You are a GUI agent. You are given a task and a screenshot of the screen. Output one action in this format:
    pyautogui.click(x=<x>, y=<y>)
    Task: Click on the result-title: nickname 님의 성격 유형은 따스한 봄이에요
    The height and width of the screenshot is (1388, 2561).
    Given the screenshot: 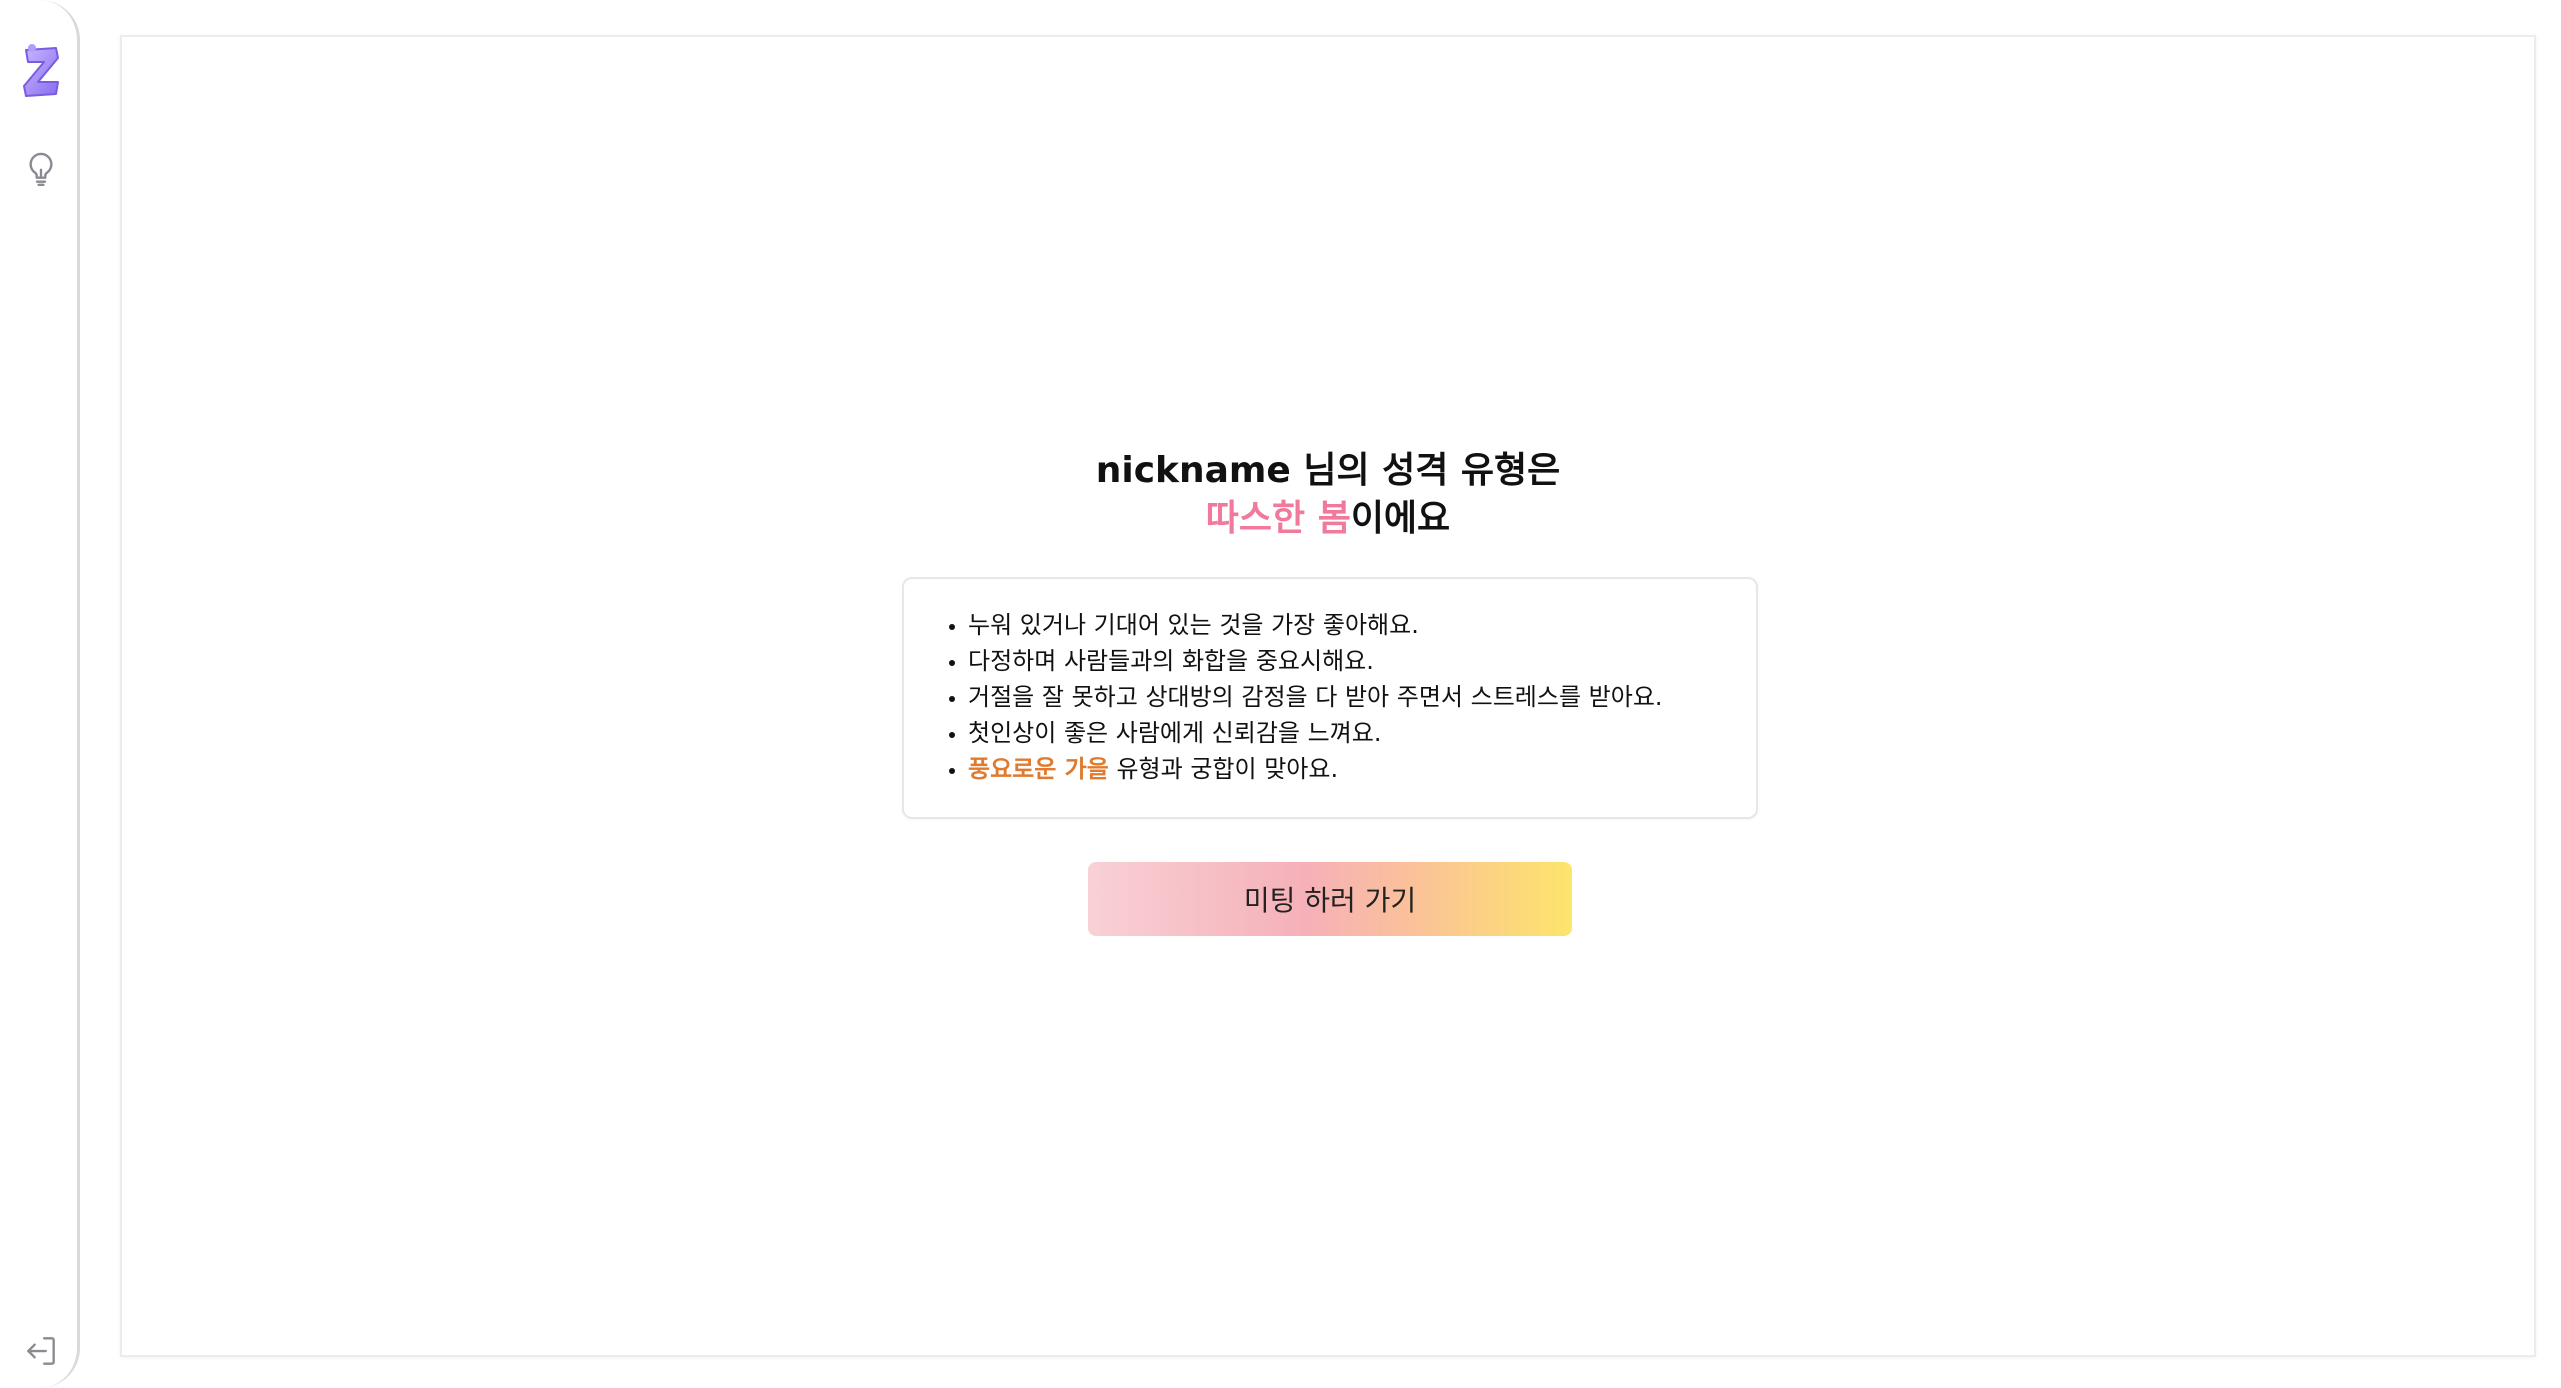 What is the action you would take?
    pyautogui.click(x=1328, y=495)
    